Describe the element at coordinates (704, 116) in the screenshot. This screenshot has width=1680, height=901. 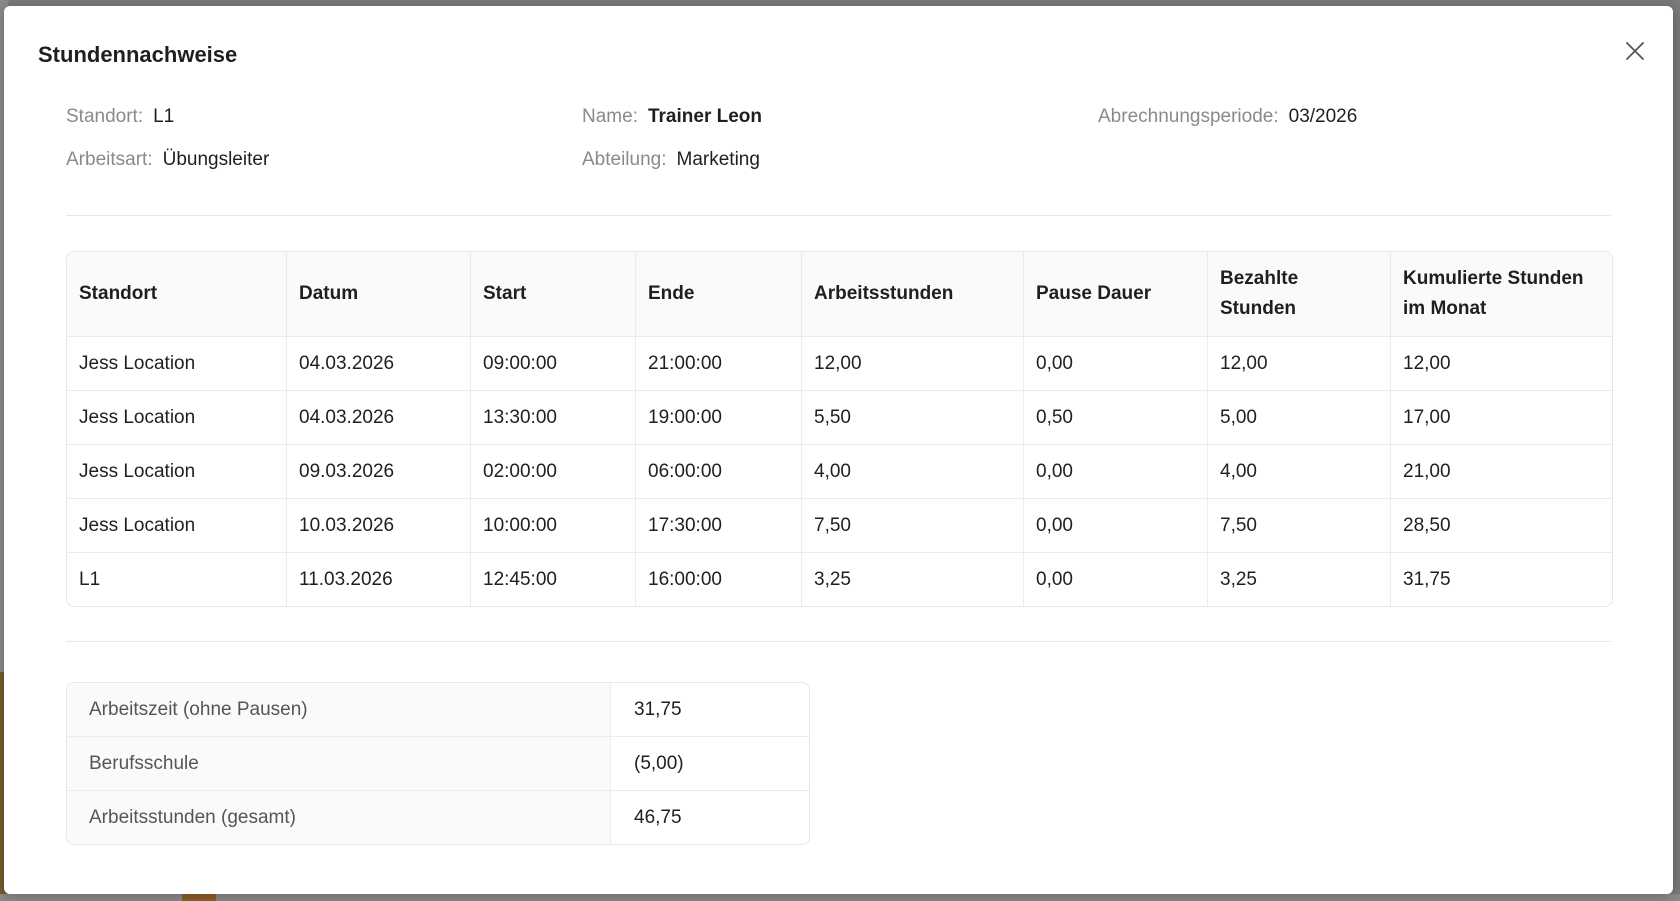
I see `info-name-value: Trainer Leon` at that location.